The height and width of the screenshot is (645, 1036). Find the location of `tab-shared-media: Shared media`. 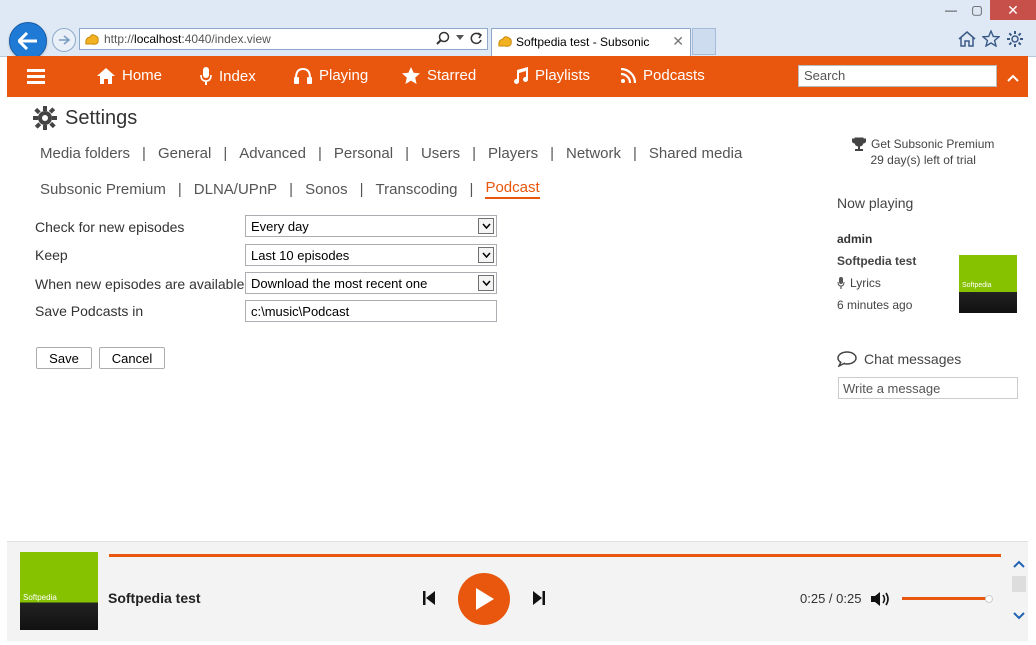

tab-shared-media: Shared media is located at coordinates (695, 153).